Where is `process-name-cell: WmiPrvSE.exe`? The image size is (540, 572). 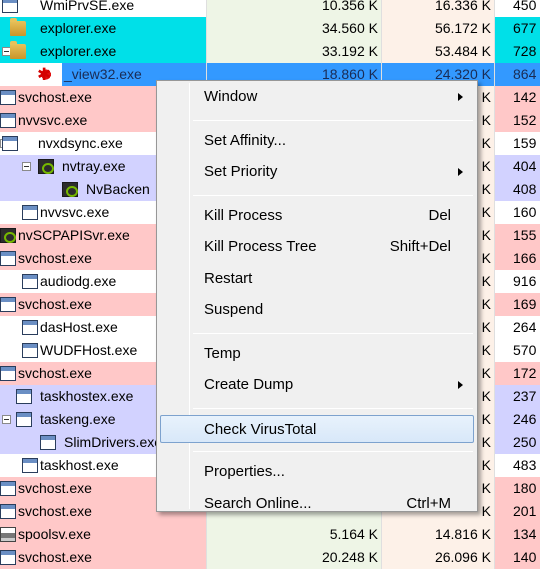
process-name-cell: WmiPrvSE.exe is located at coordinates (103, 8).